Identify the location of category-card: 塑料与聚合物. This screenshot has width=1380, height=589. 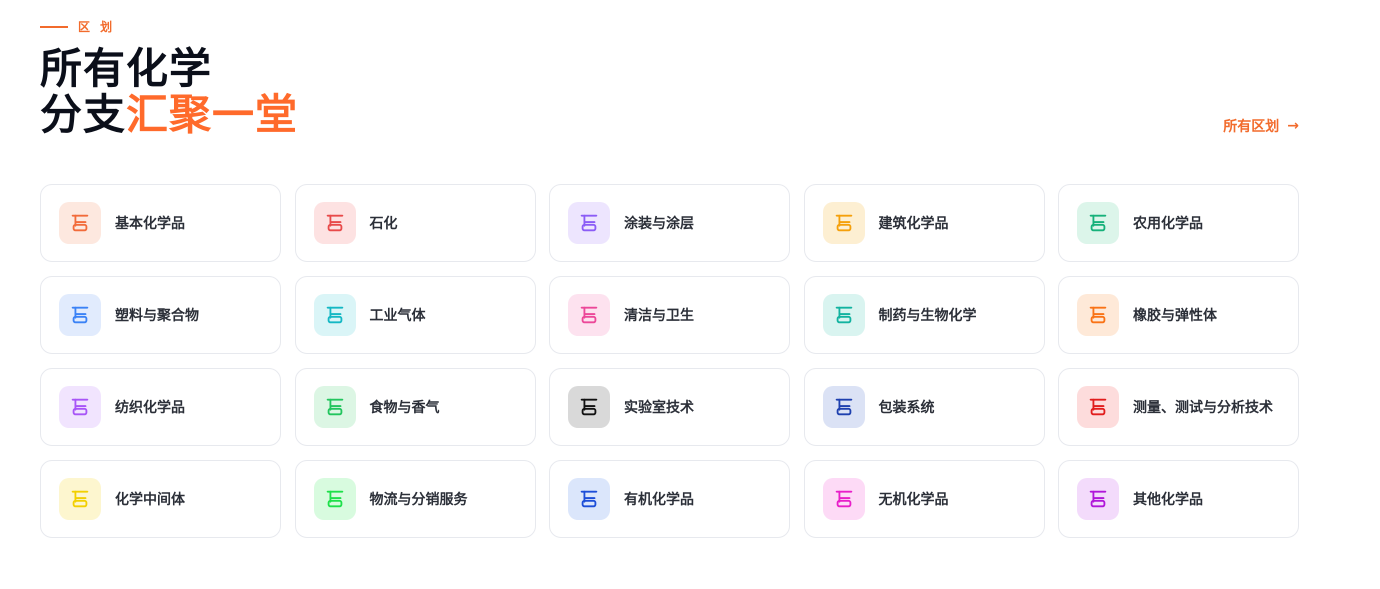
(160, 315).